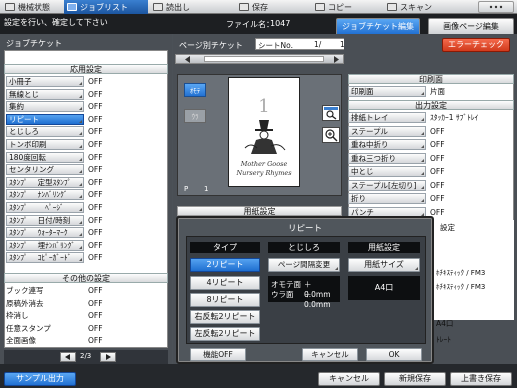 The height and width of the screenshot is (388, 517). What do you see at coordinates (45, 132) in the screenshot?
I see `setting-button: とじしろ` at bounding box center [45, 132].